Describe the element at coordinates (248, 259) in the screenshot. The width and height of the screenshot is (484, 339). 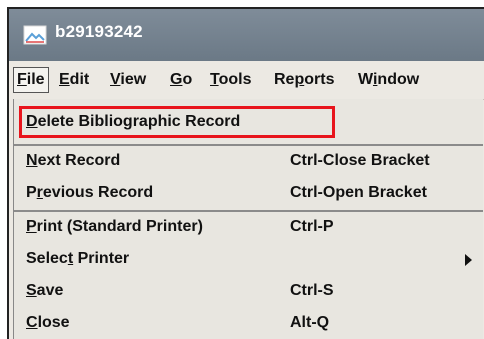
I see `menu-item-select-printer: Select Printer` at that location.